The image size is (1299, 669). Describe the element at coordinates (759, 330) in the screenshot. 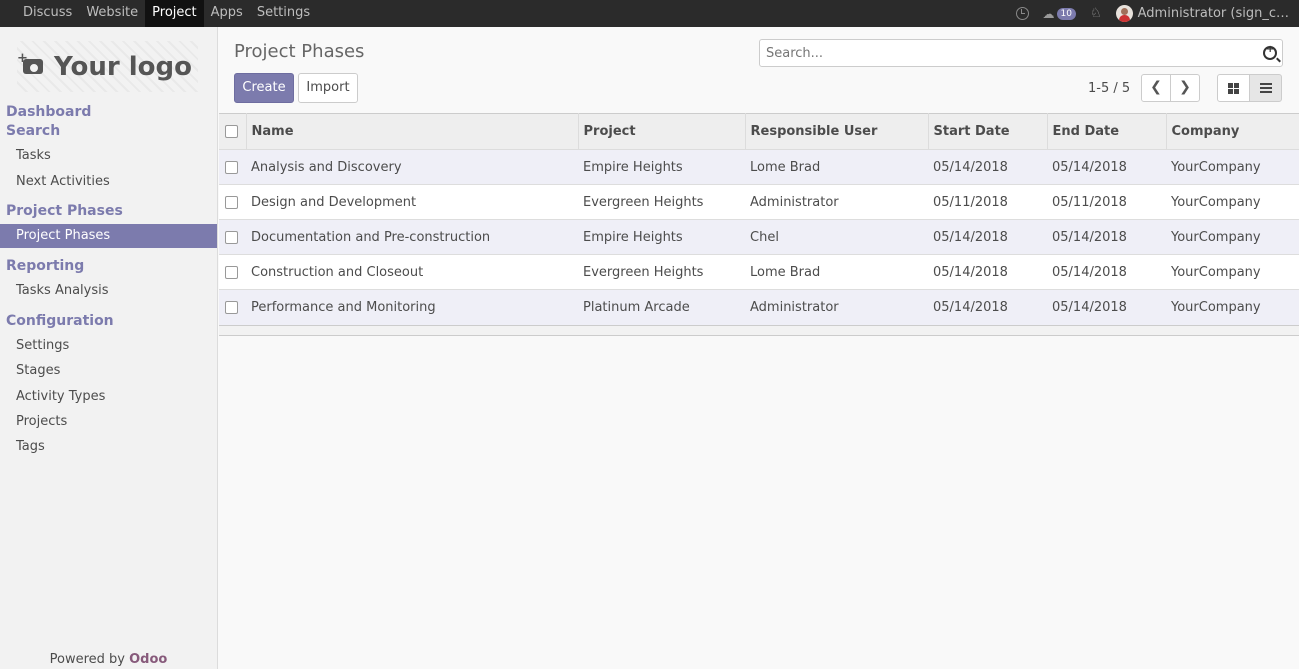

I see `table-footer` at that location.